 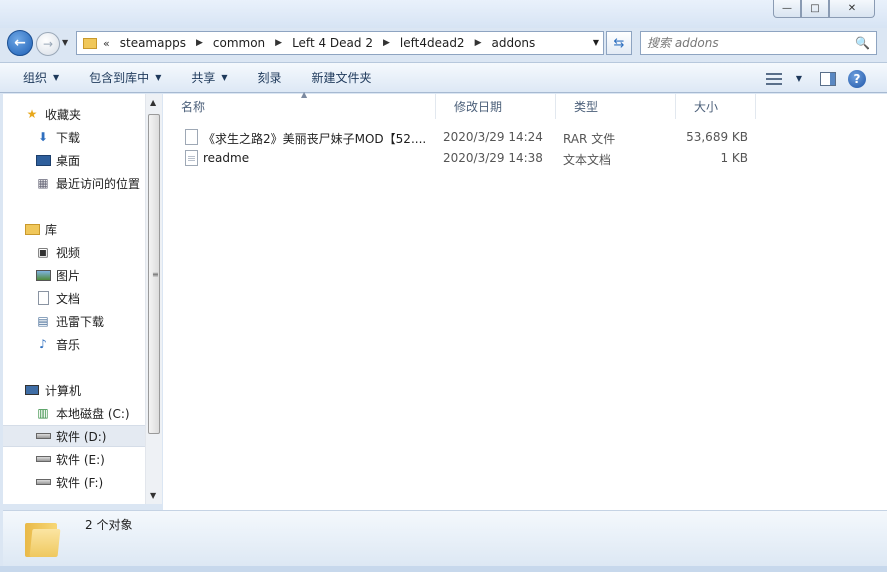 What do you see at coordinates (747, 43) in the screenshot?
I see `search-input` at bounding box center [747, 43].